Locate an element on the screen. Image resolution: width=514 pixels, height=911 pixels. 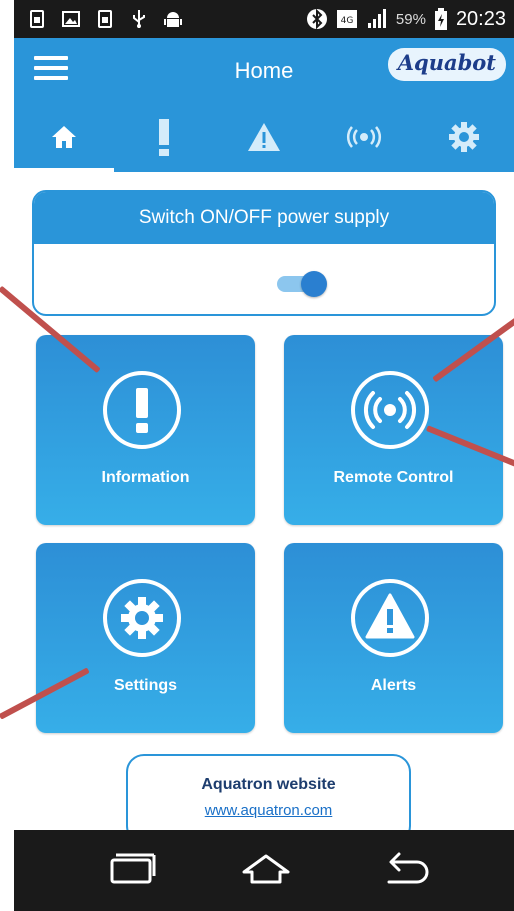
information-tile: Information is located at coordinates (145, 430).